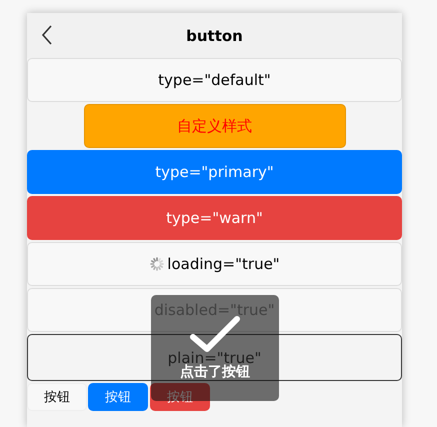 The height and width of the screenshot is (427, 437). Describe the element at coordinates (215, 126) in the screenshot. I see `button: 自定义样式` at that location.